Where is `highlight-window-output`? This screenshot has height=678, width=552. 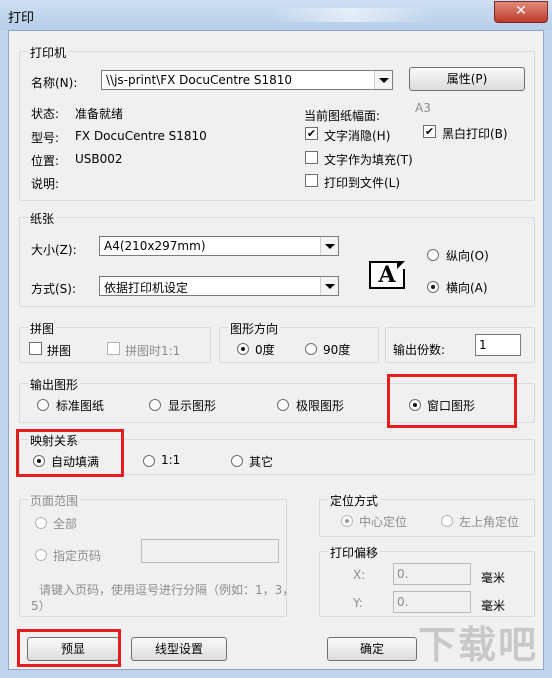 highlight-window-output is located at coordinates (452, 401).